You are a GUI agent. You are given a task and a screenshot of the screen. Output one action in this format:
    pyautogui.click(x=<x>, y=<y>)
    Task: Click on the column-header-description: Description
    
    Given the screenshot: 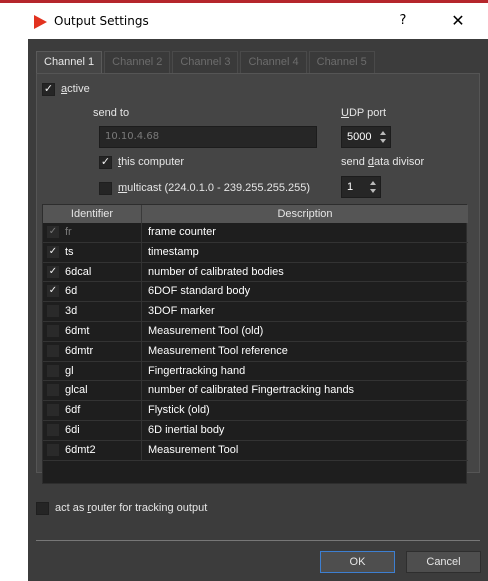 What is the action you would take?
    pyautogui.click(x=305, y=214)
    